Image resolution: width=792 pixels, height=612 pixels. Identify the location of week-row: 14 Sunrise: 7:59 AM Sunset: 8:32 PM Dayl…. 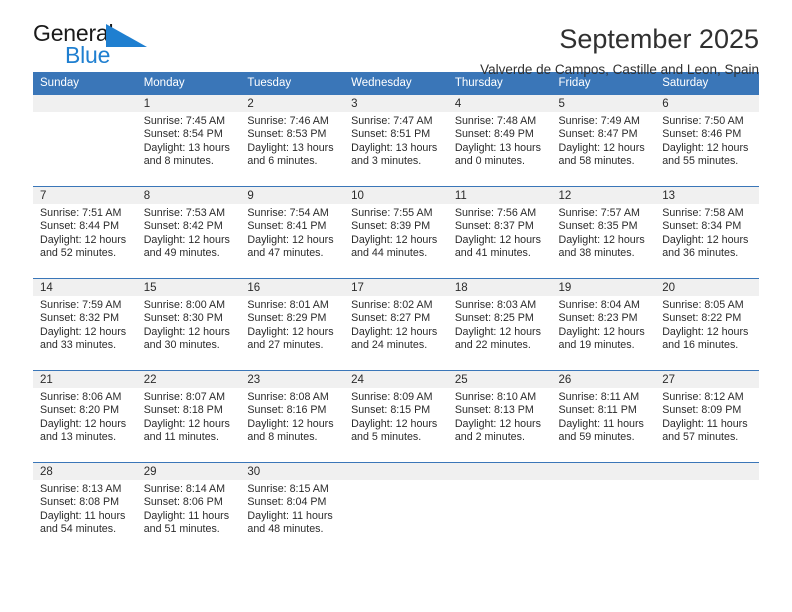
(396, 323).